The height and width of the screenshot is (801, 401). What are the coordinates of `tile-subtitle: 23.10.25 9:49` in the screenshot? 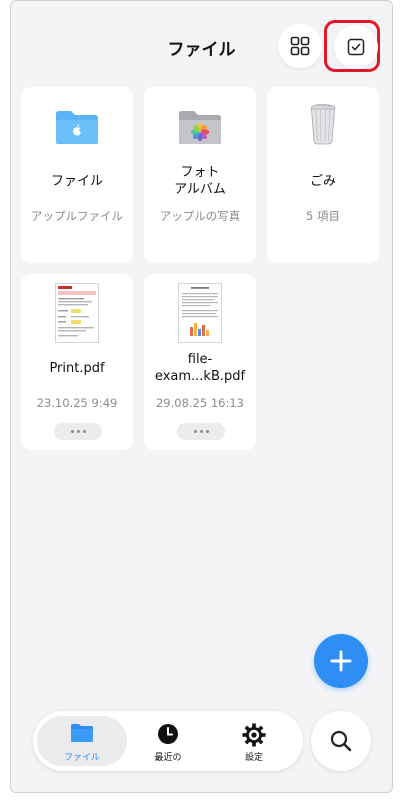 It's located at (77, 403).